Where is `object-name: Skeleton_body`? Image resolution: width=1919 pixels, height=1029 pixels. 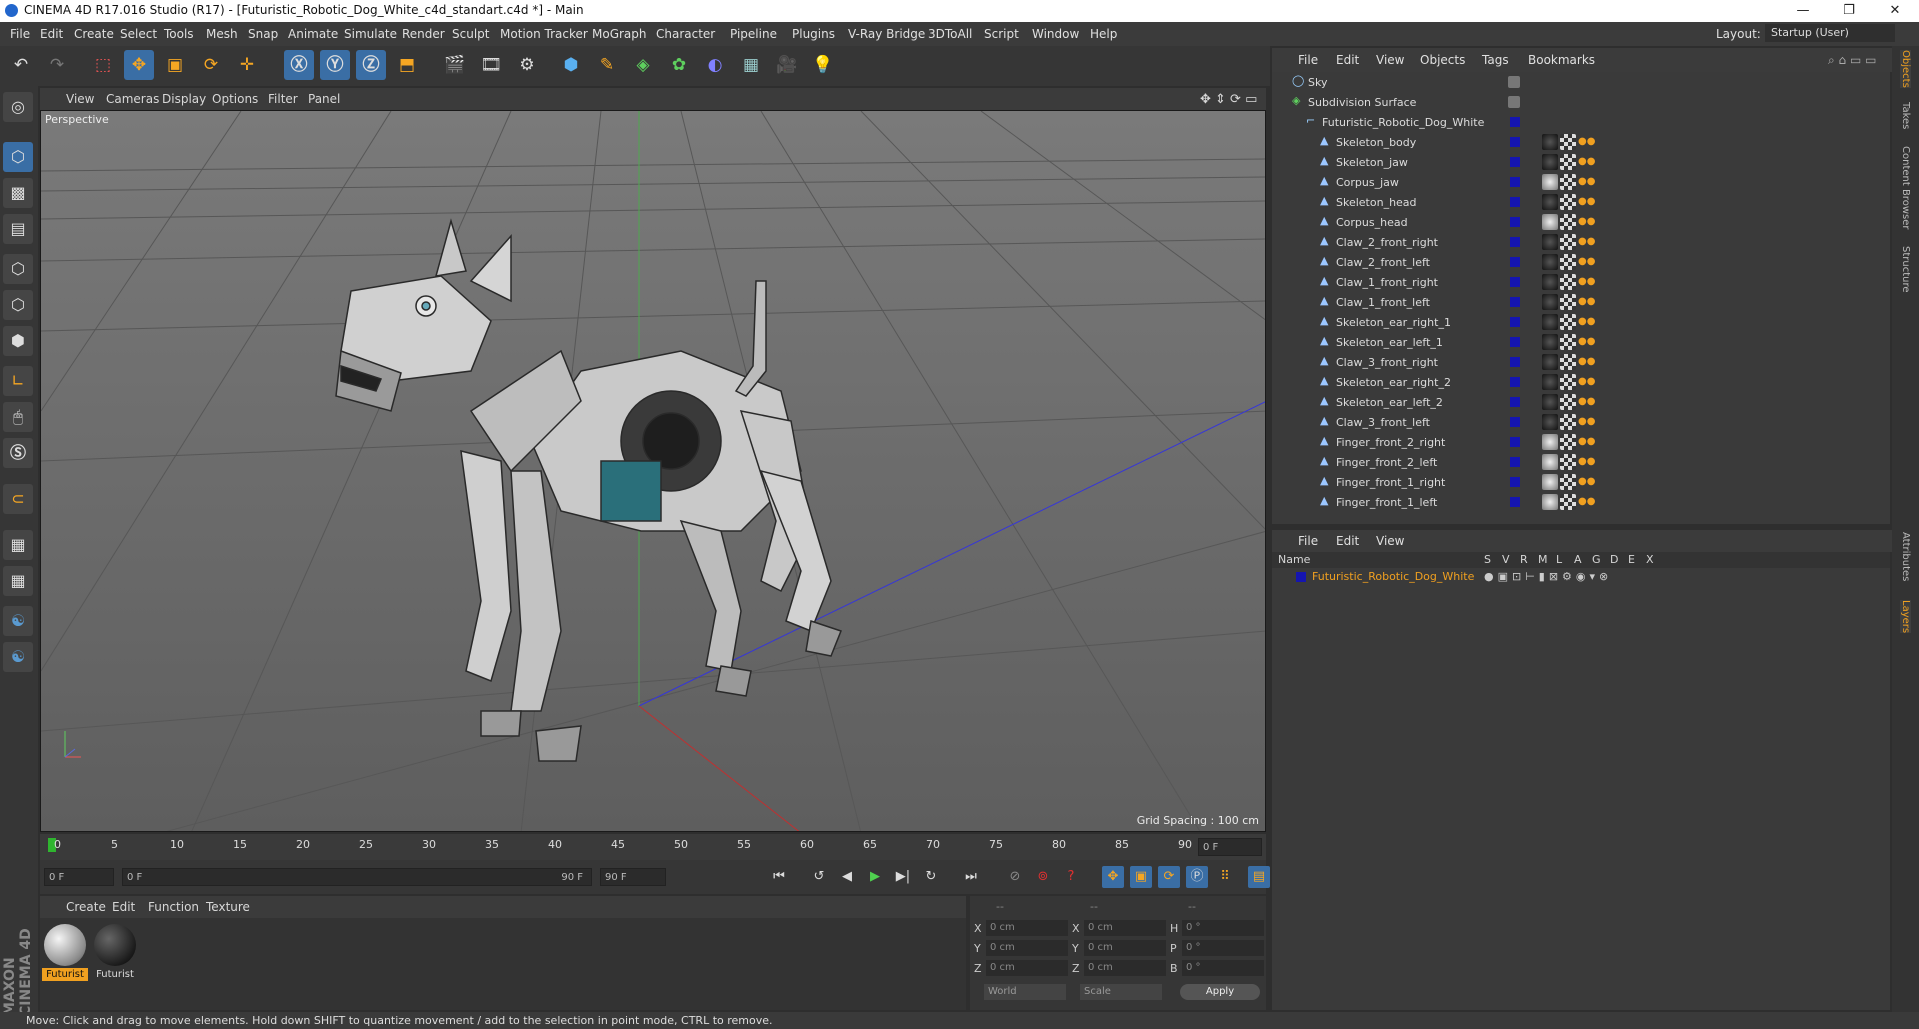
object-name: Skeleton_body is located at coordinates (1376, 142).